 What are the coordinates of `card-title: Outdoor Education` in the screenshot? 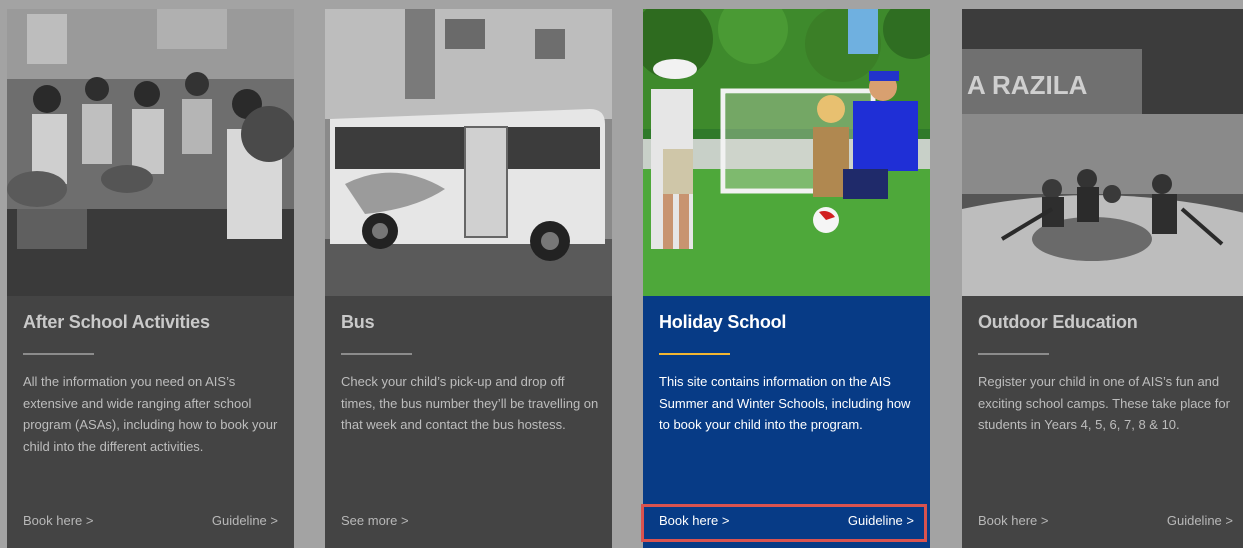 It's located at (1058, 322).